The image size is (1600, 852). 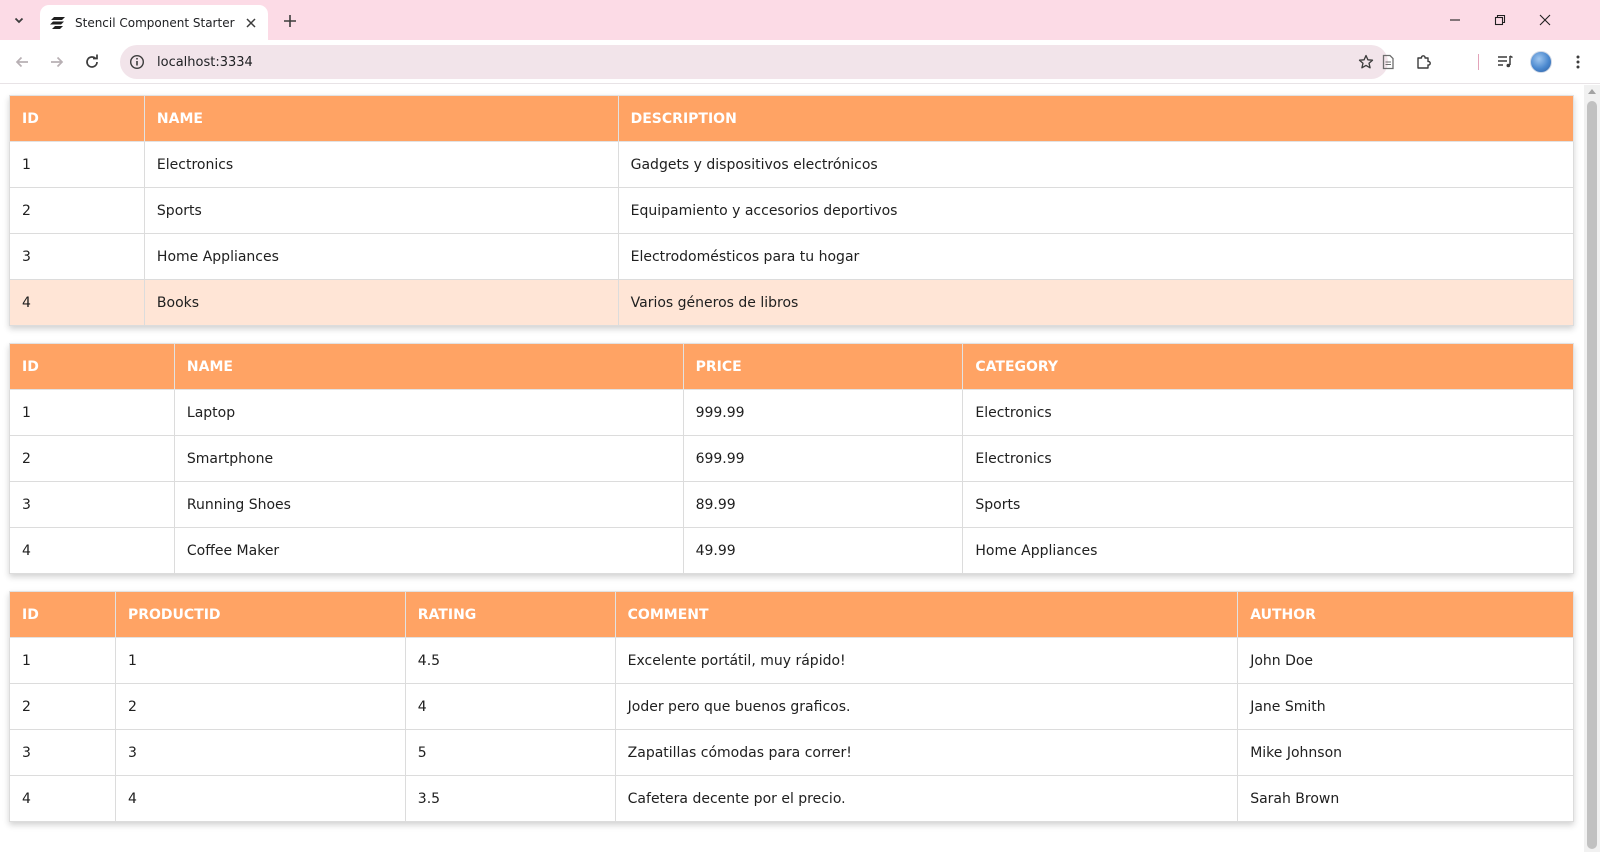 What do you see at coordinates (1096, 302) in the screenshot?
I see `cell-description: Varios géneros de libros` at bounding box center [1096, 302].